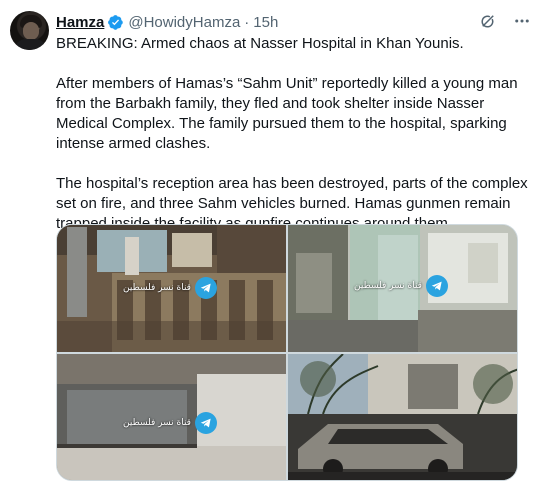 This screenshot has height=488, width=542. What do you see at coordinates (488, 21) in the screenshot?
I see `grok-icon` at bounding box center [488, 21].